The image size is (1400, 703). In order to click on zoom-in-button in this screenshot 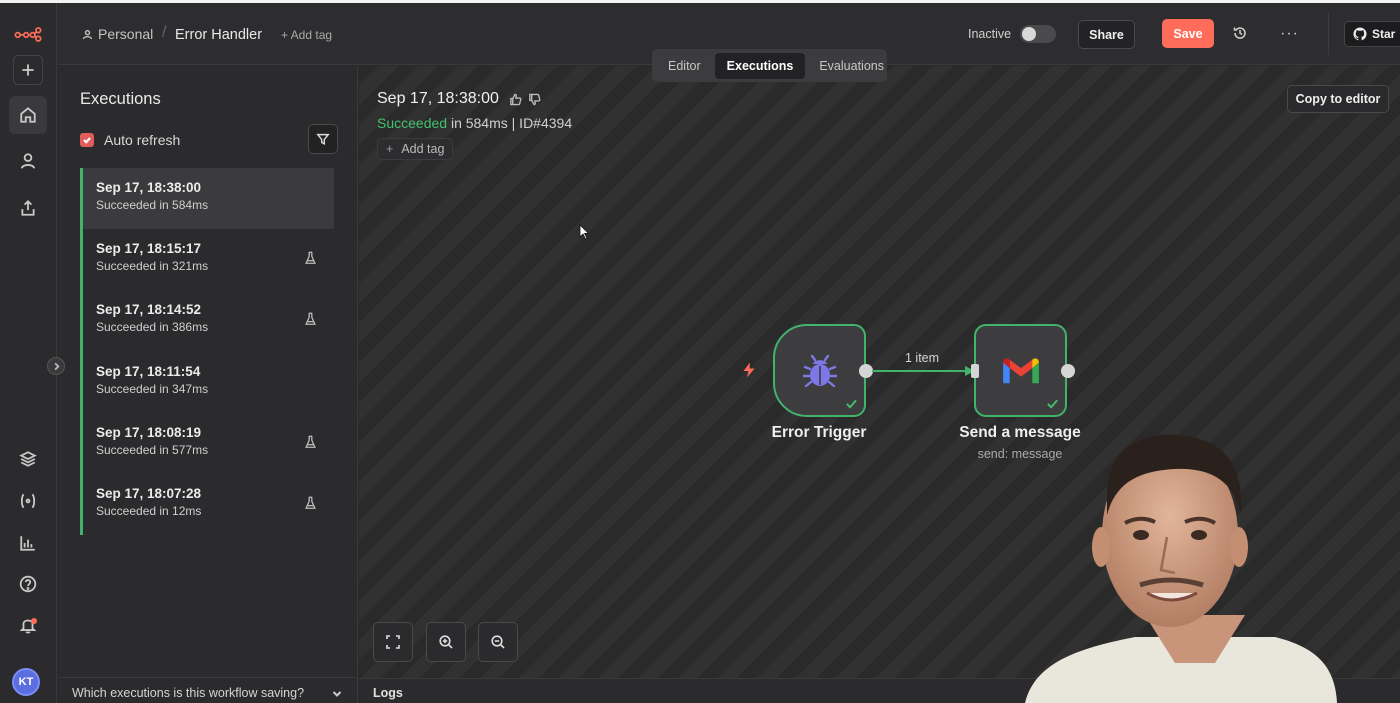, I will do `click(446, 642)`.